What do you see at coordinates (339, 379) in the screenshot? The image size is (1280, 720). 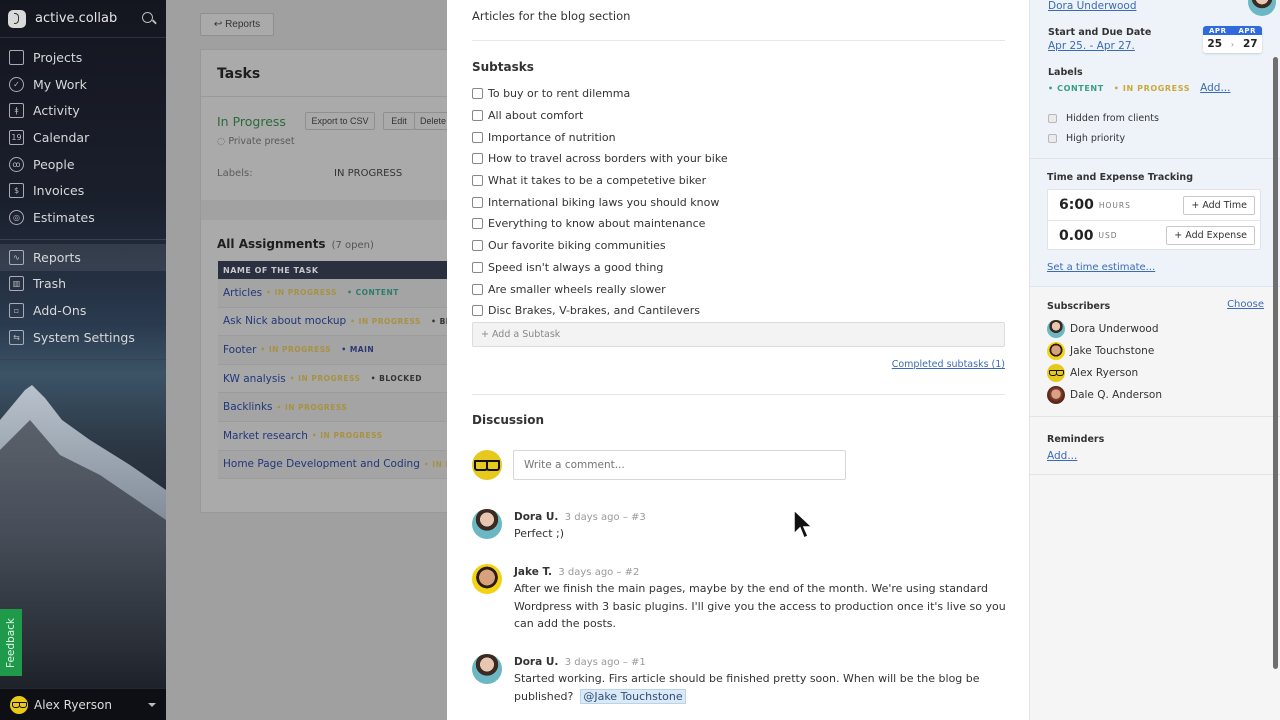 I see `table-row: KW analysis • IN PROGRESS • BLOCKED` at bounding box center [339, 379].